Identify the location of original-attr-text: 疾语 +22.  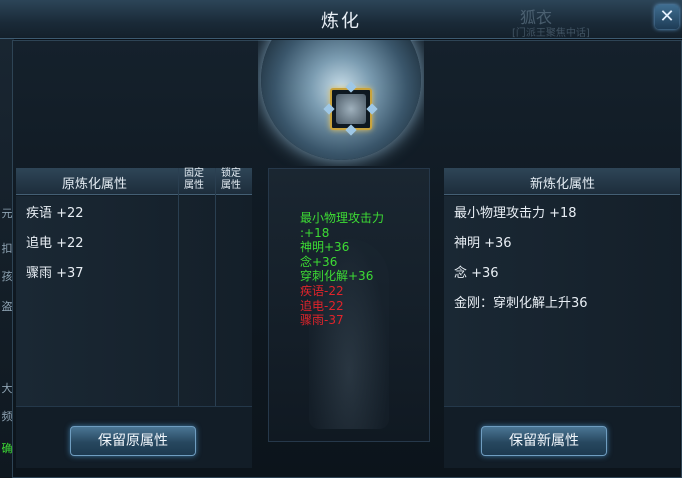
(55, 213).